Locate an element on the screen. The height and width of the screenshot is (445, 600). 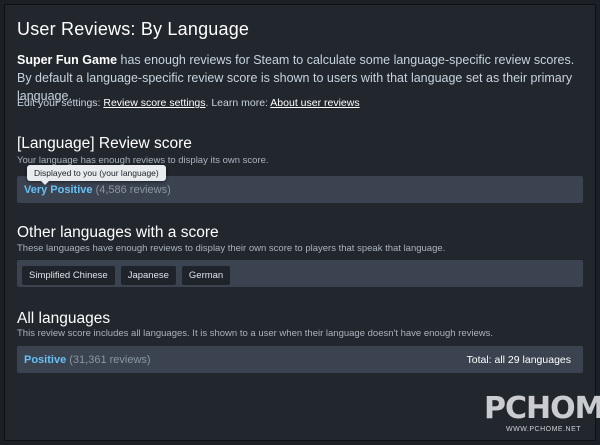
watermark-url: WWW.PCHOME.NET is located at coordinates (544, 429).